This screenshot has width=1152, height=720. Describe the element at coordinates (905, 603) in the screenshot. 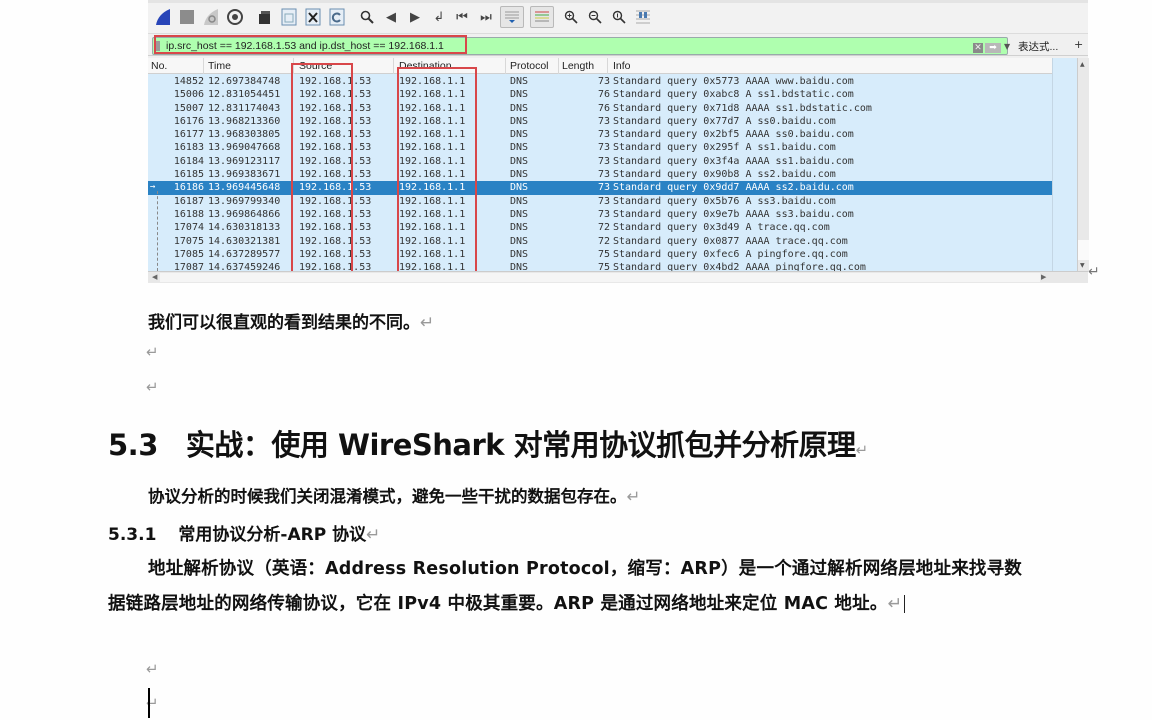

I see `mouse-ibeam-cursor` at that location.